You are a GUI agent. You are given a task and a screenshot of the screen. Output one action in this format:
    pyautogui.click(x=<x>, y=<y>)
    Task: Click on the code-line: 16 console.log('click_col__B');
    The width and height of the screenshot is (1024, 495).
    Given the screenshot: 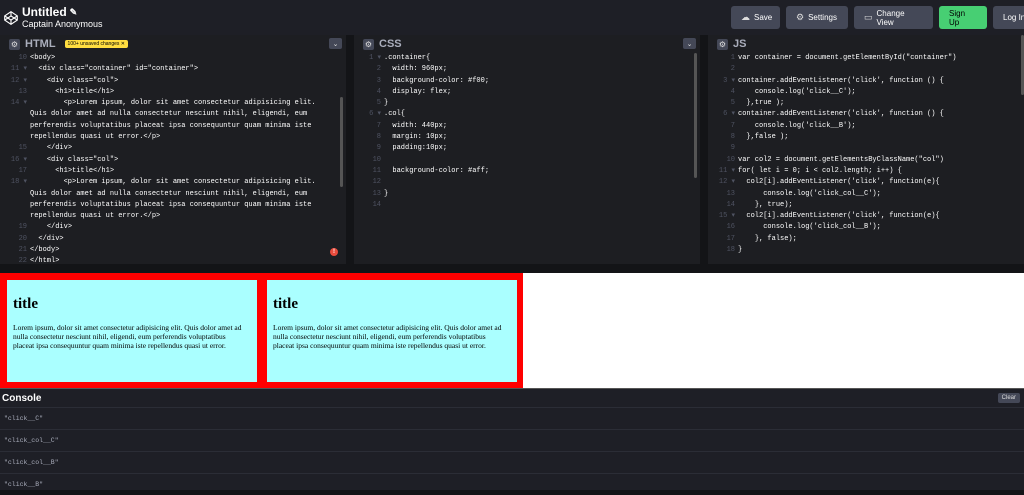 What is the action you would take?
    pyautogui.click(x=866, y=227)
    